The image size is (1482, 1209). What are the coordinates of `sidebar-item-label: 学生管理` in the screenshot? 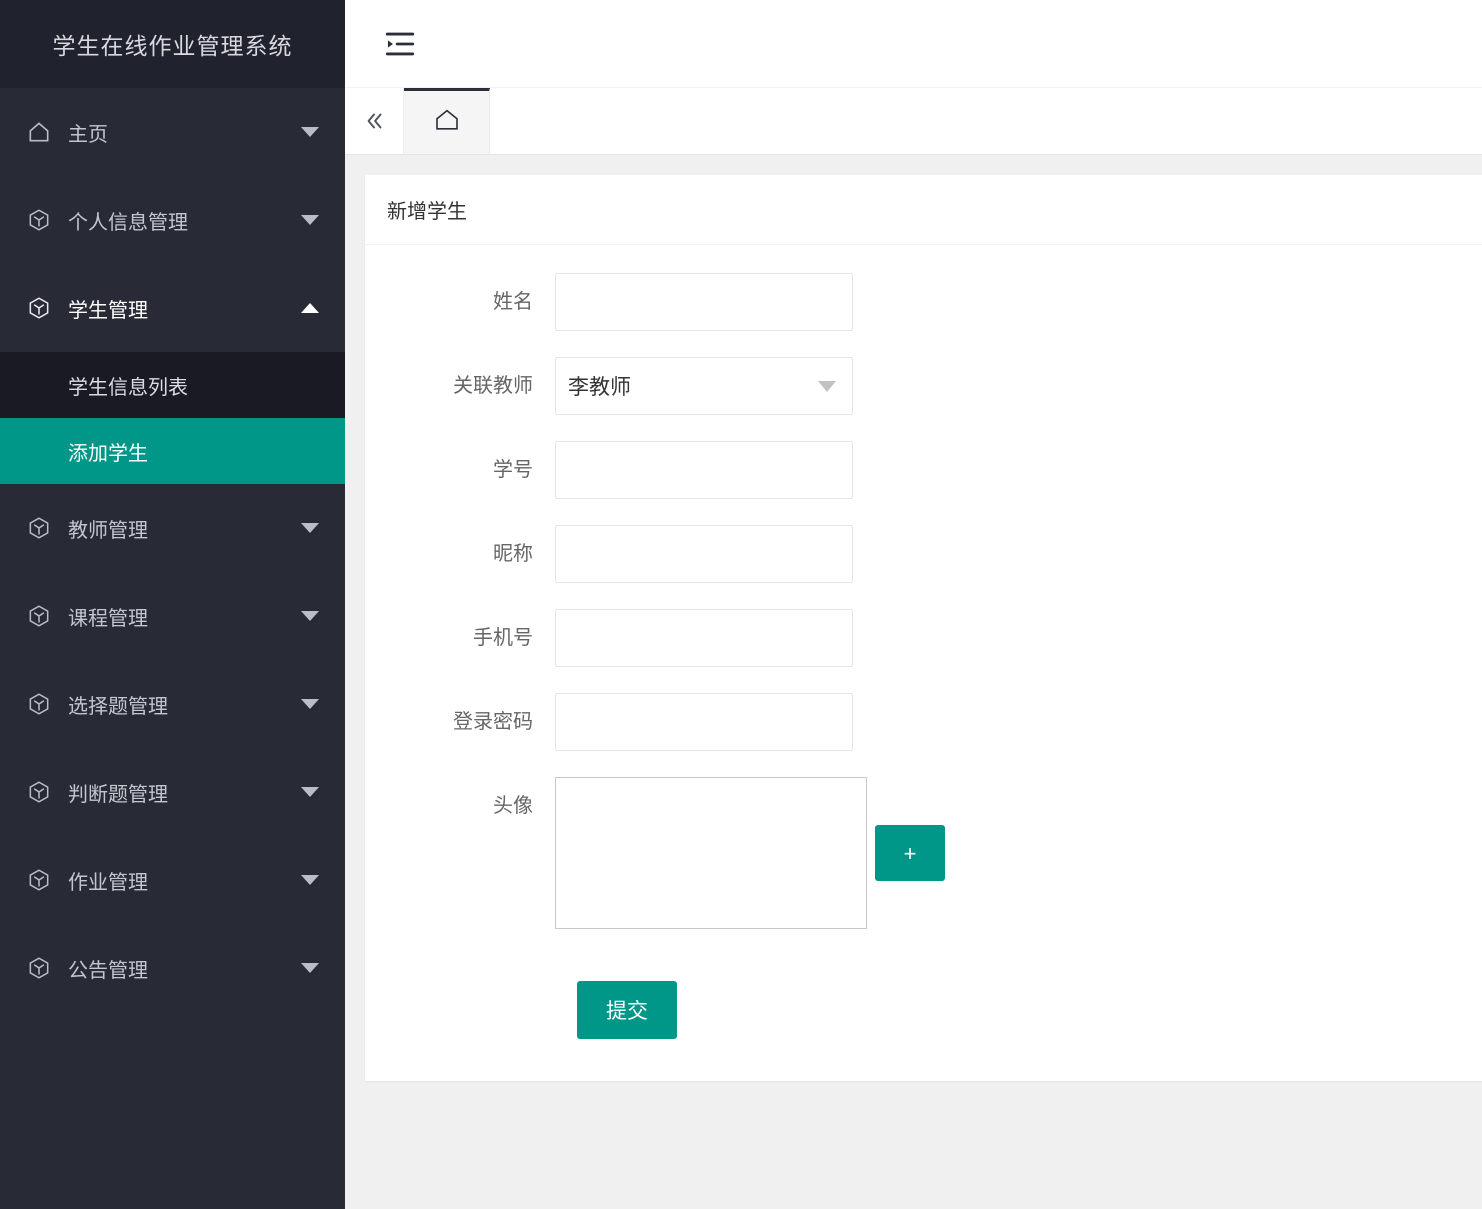 It's located at (108, 310).